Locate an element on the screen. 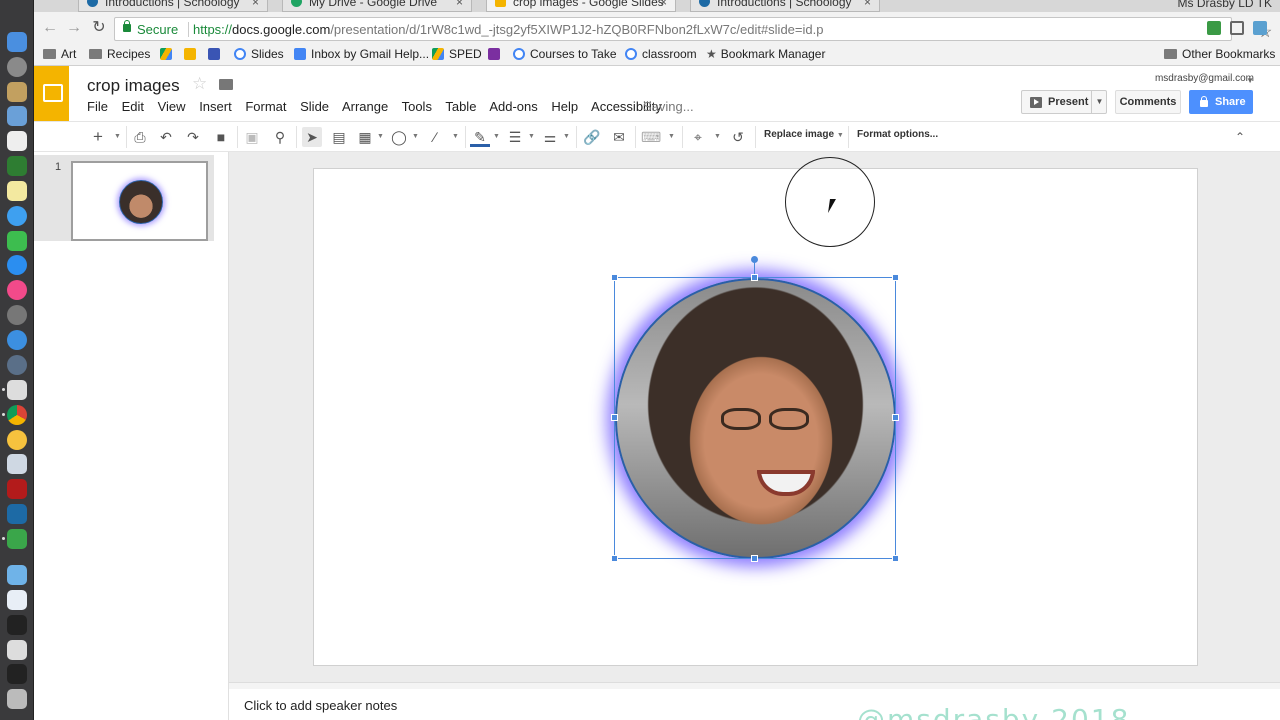  bookmark-forms is located at coordinates (216, 54).